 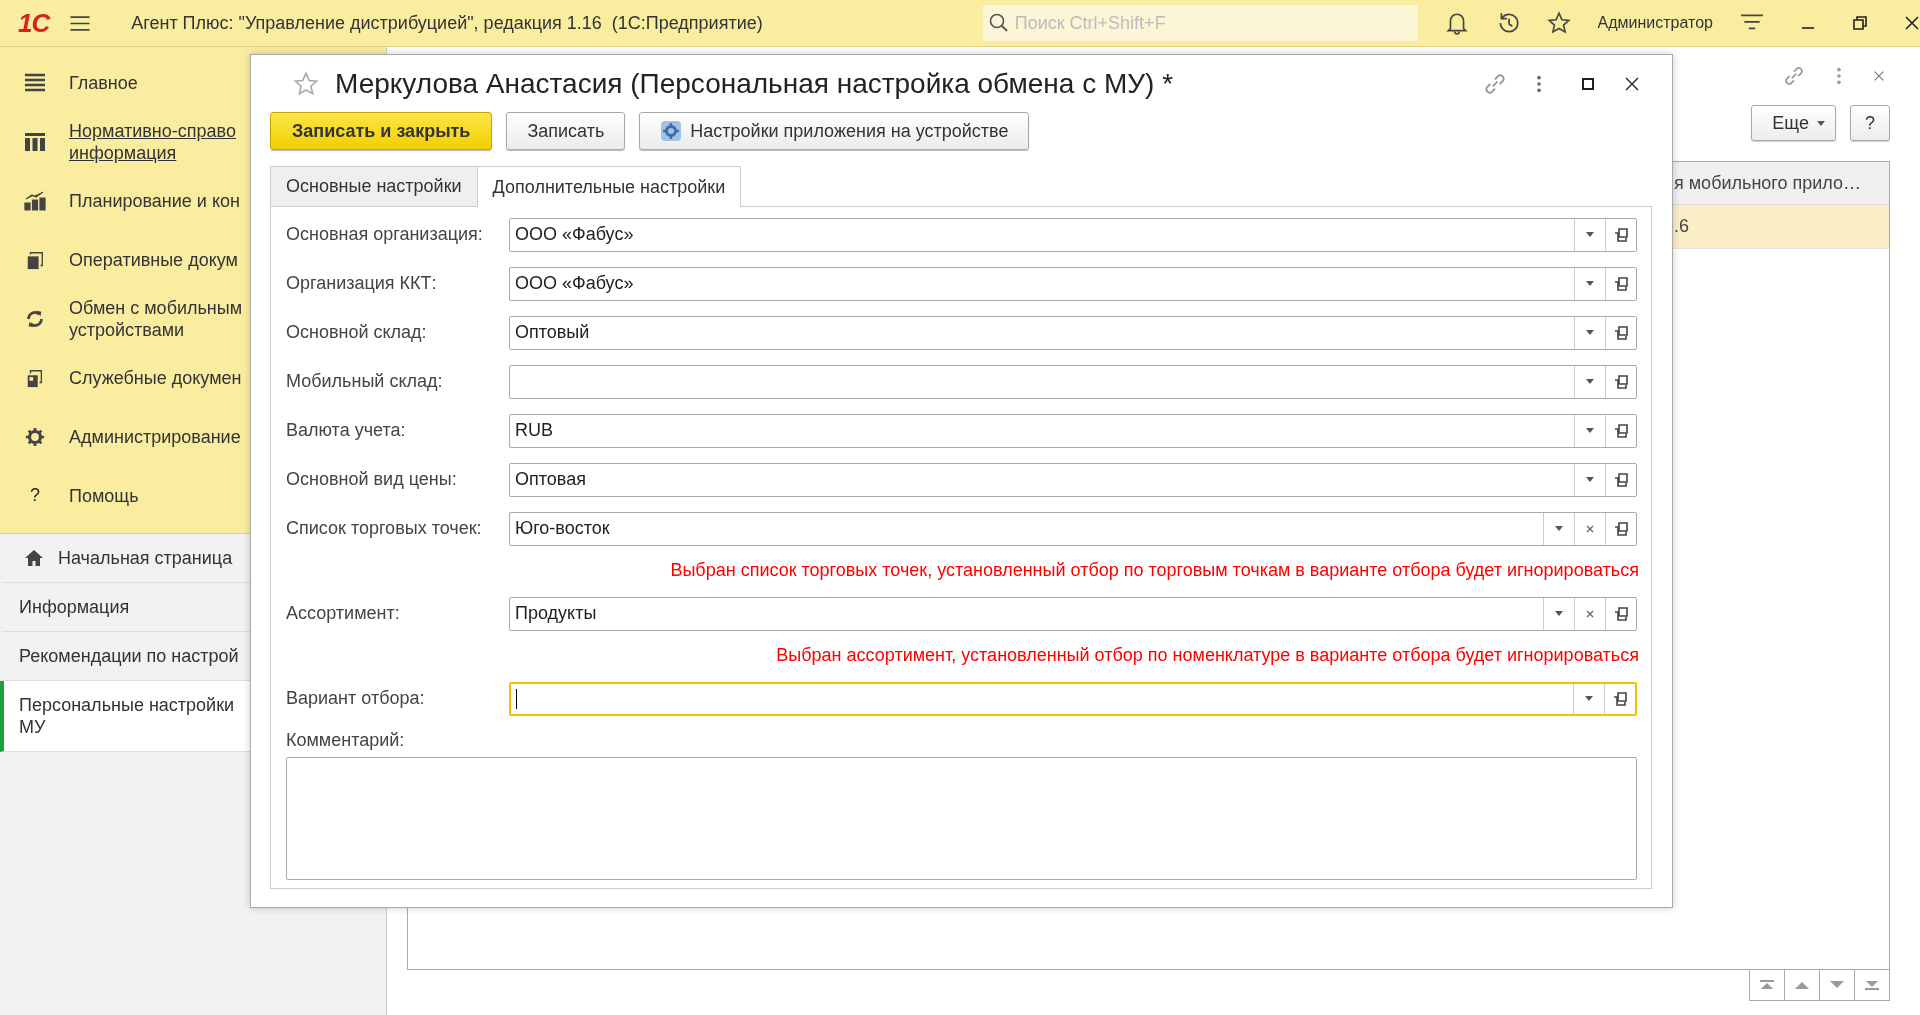 I want to click on section-label: Обмен с мобильным устройствами, so click(x=156, y=318).